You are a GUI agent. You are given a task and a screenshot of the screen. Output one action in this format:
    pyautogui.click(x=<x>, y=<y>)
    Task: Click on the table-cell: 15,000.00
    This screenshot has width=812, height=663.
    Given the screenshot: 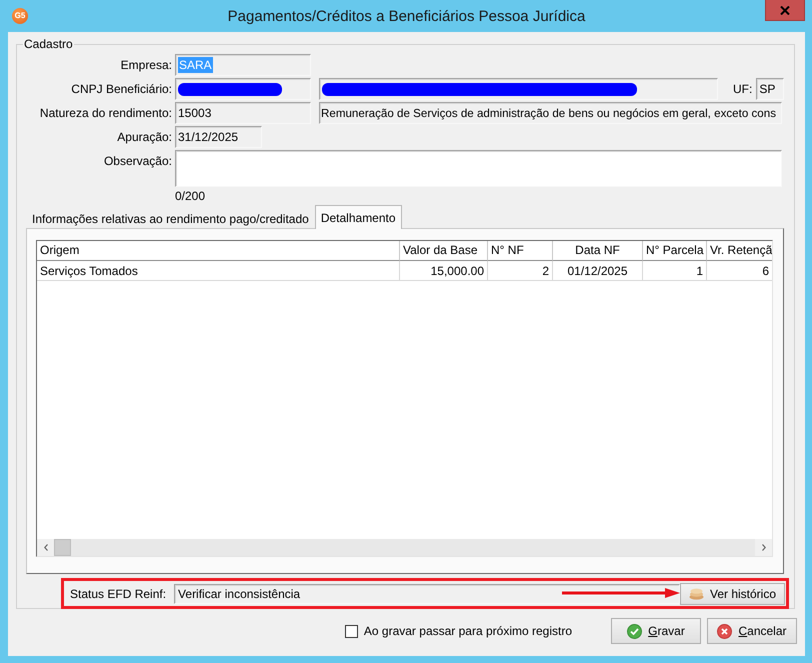 What is the action you would take?
    pyautogui.click(x=444, y=271)
    